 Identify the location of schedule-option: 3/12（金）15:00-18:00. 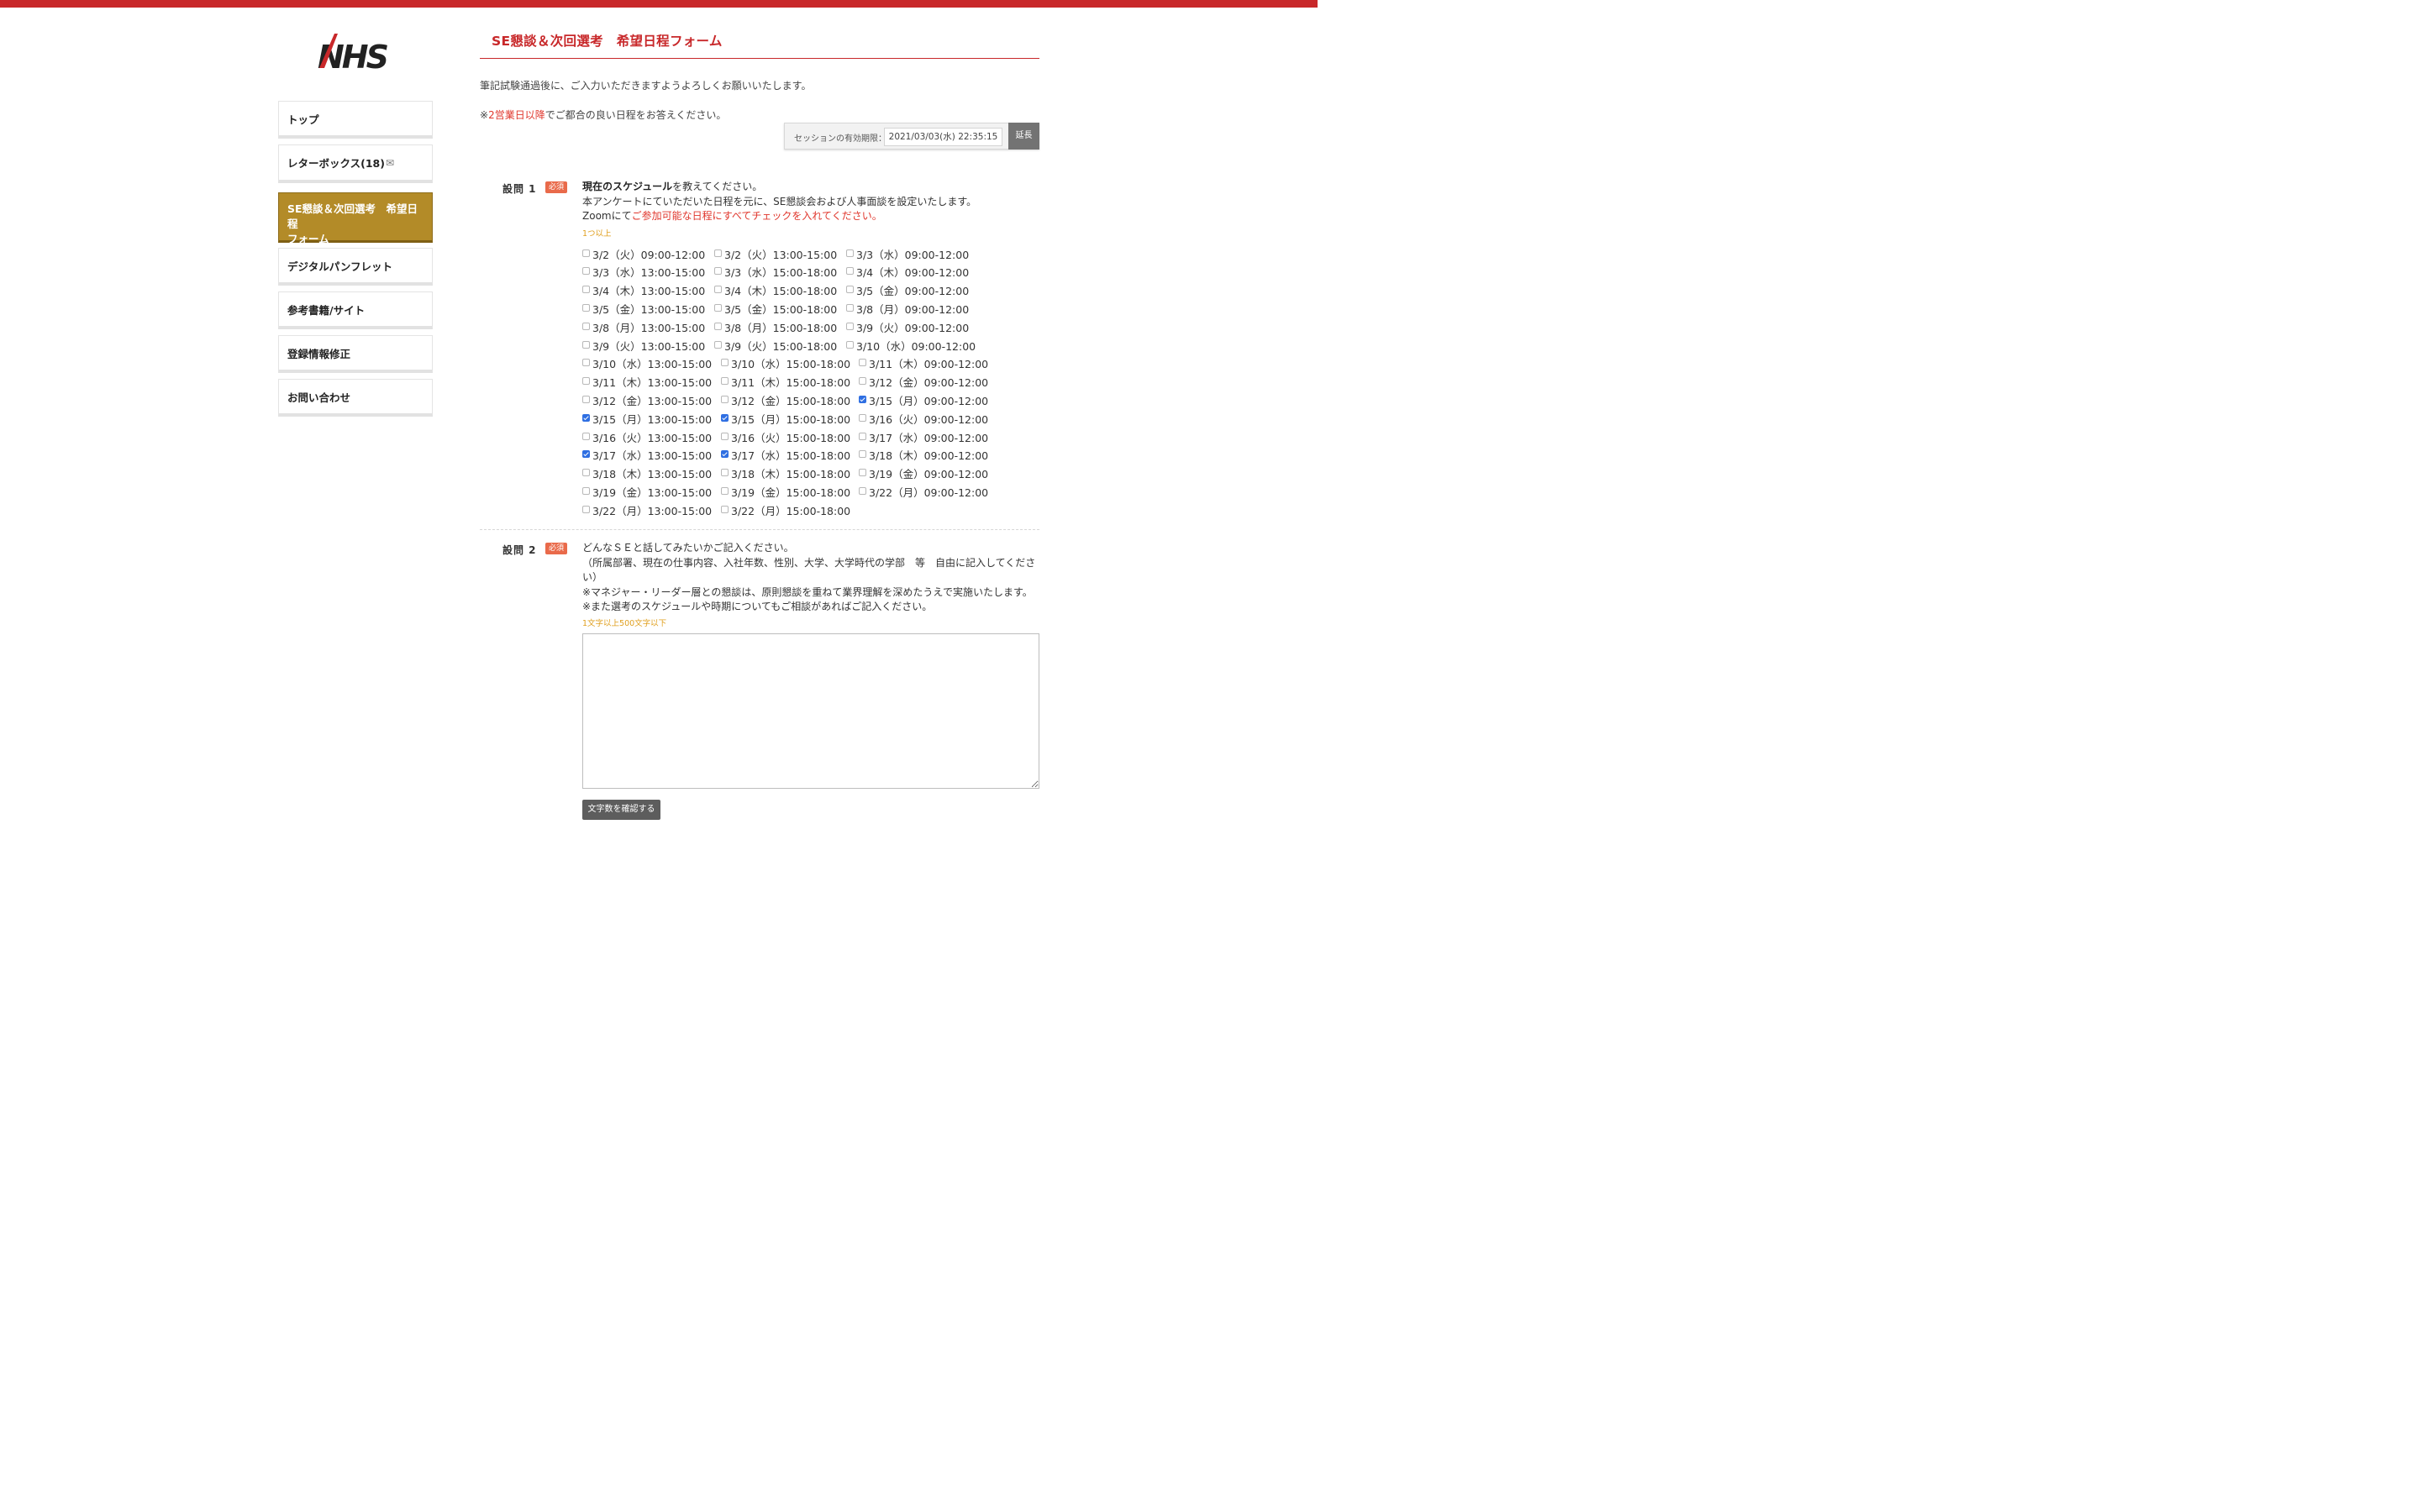
(785, 399).